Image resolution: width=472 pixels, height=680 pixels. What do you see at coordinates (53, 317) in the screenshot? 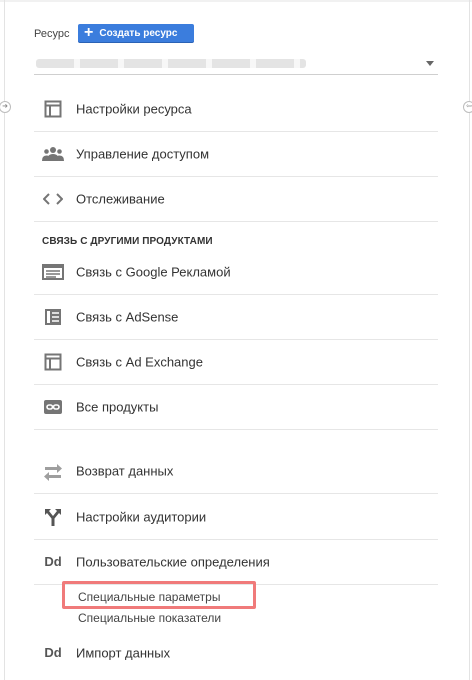
I see `adsense-icon` at bounding box center [53, 317].